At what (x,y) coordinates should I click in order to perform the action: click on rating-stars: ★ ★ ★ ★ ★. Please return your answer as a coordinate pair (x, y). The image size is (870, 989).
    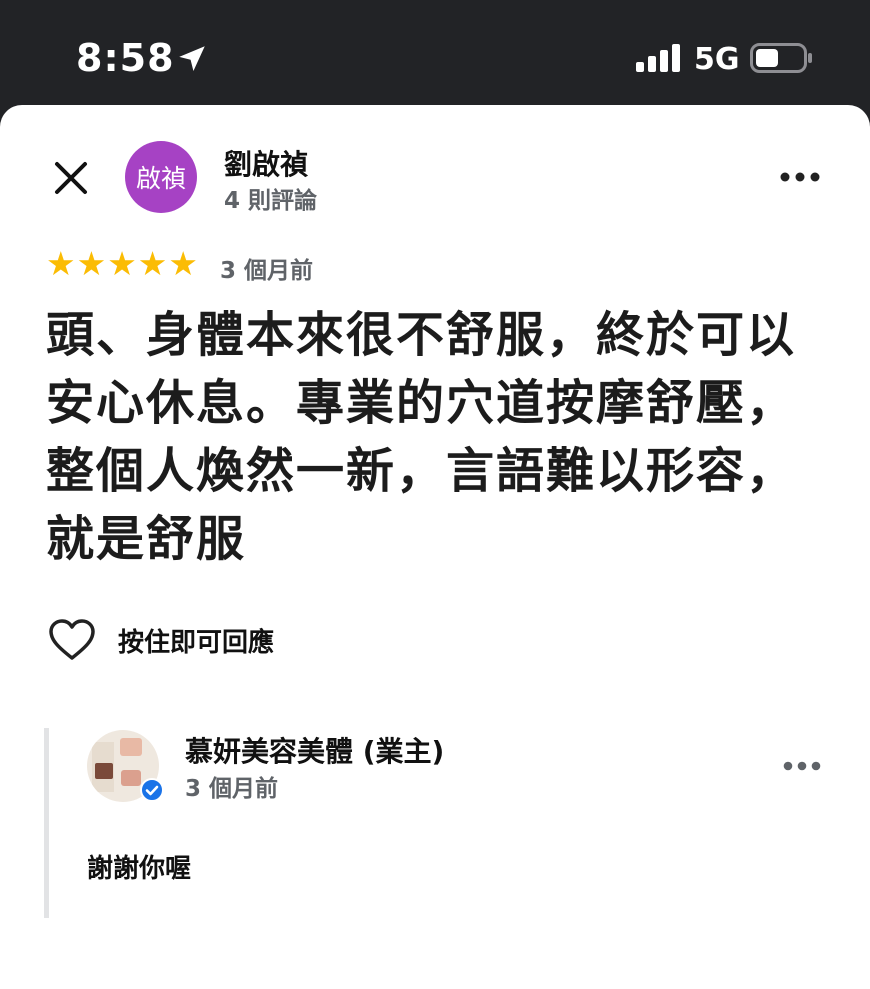
    Looking at the image, I should click on (122, 264).